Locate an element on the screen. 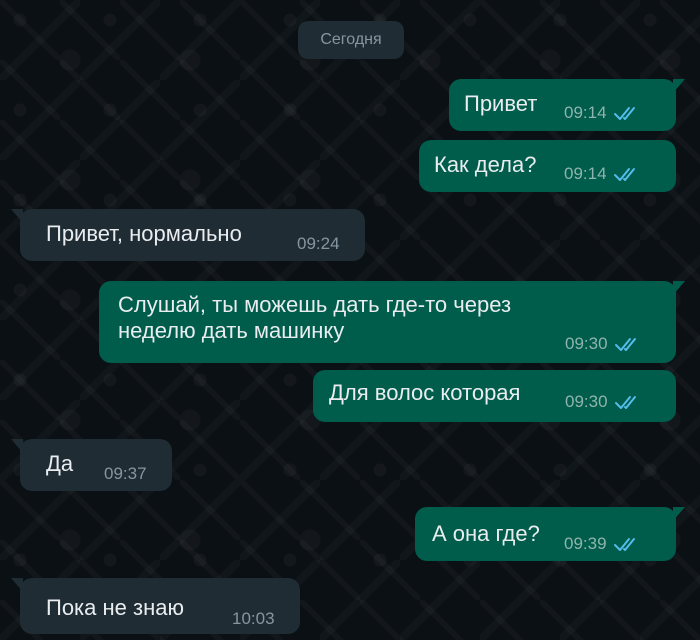 Image resolution: width=700 pixels, height=640 pixels. message-time: 09:24 is located at coordinates (318, 243).